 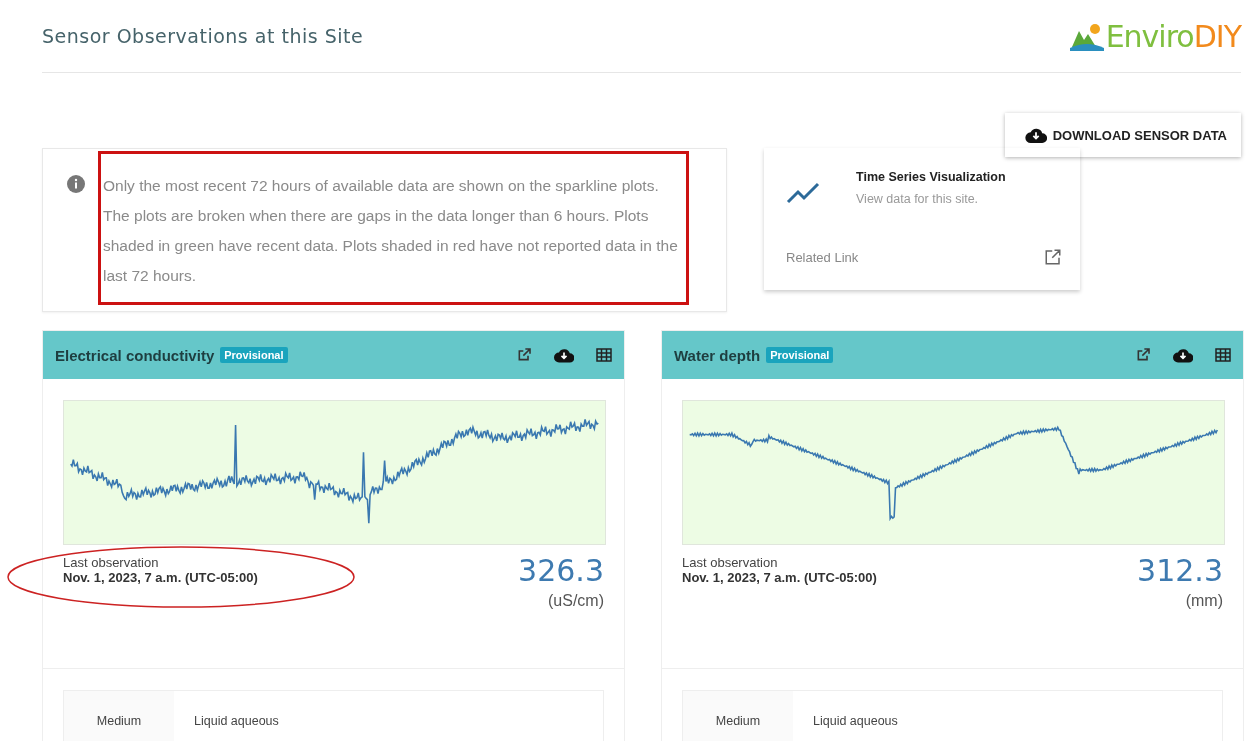 What do you see at coordinates (822, 257) in the screenshot?
I see `related-link: Related Link` at bounding box center [822, 257].